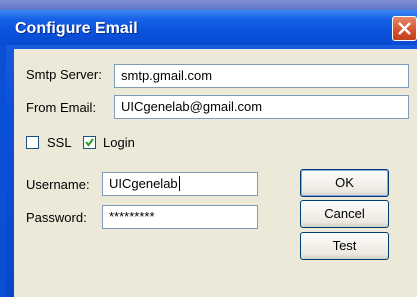  Describe the element at coordinates (180, 217) in the screenshot. I see `password-input: *********` at that location.